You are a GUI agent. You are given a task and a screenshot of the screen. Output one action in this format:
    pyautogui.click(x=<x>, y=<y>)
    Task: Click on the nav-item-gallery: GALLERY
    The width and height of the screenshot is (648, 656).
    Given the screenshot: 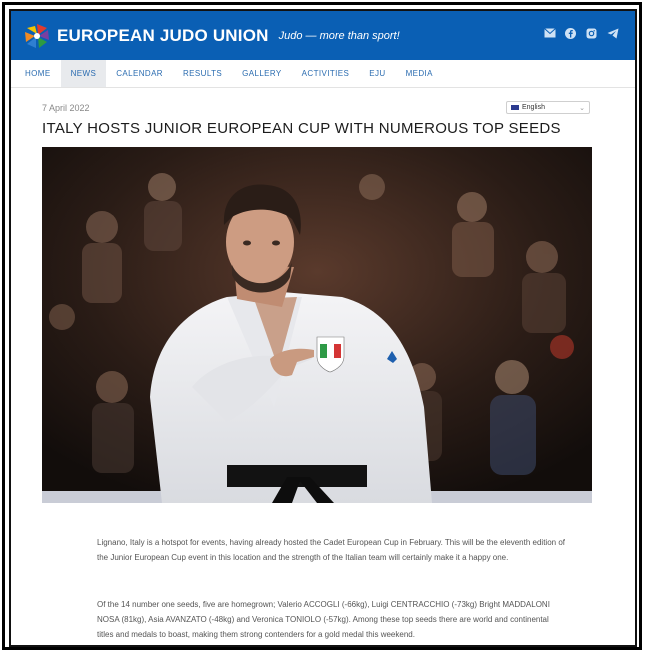 What is the action you would take?
    pyautogui.click(x=262, y=73)
    